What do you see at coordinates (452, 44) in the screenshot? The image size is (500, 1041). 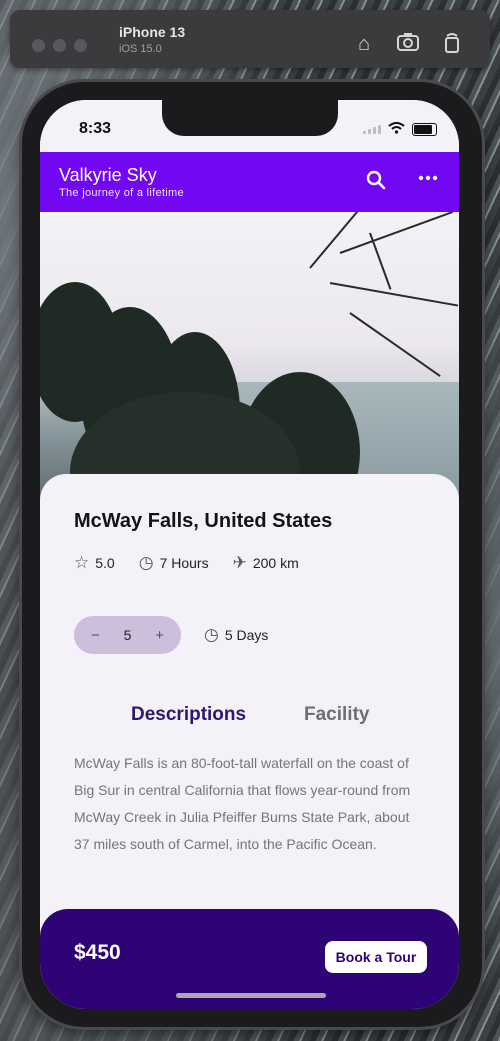 I see `rotate-icon` at bounding box center [452, 44].